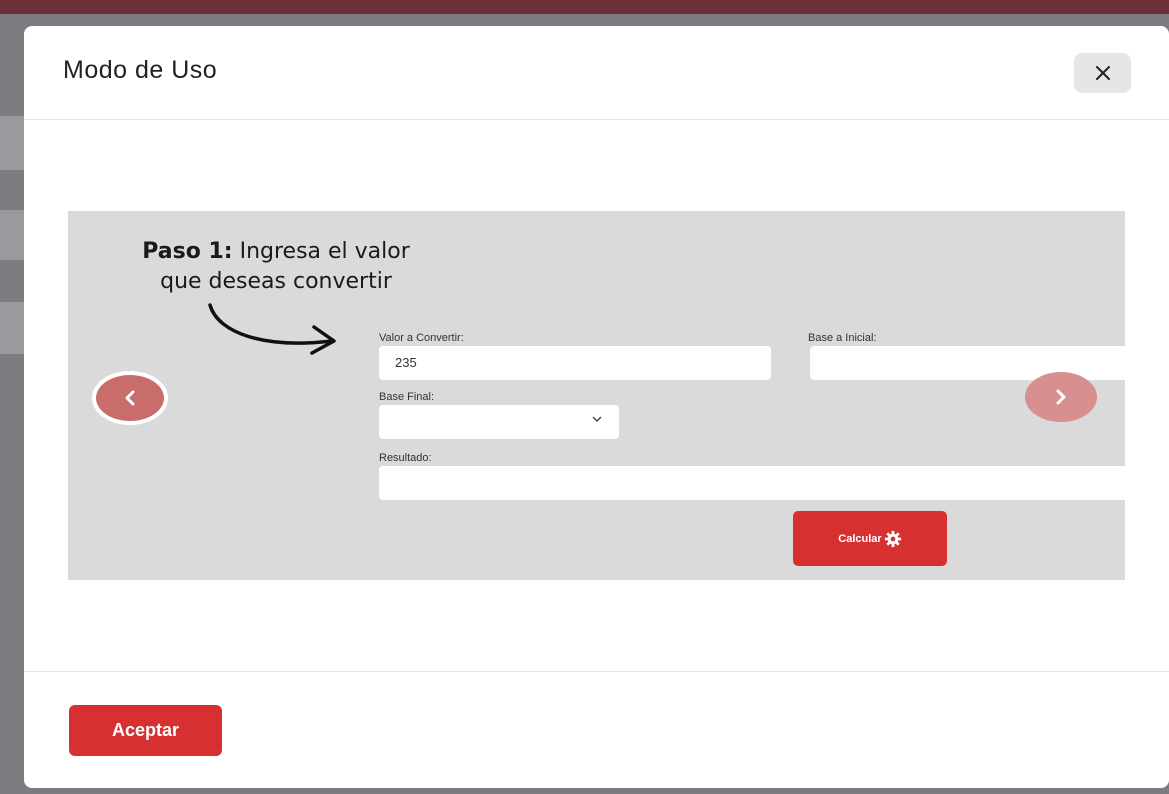 This screenshot has width=1169, height=794. What do you see at coordinates (272, 329) in the screenshot?
I see `curved-arrow-icon` at bounding box center [272, 329].